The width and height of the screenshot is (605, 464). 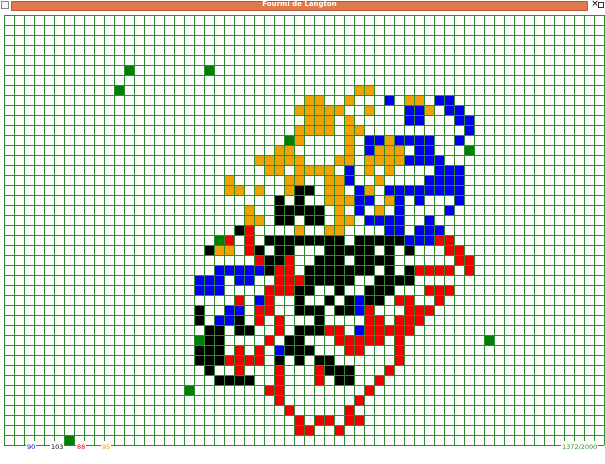 I want to click on resize-icon, so click(x=601, y=5).